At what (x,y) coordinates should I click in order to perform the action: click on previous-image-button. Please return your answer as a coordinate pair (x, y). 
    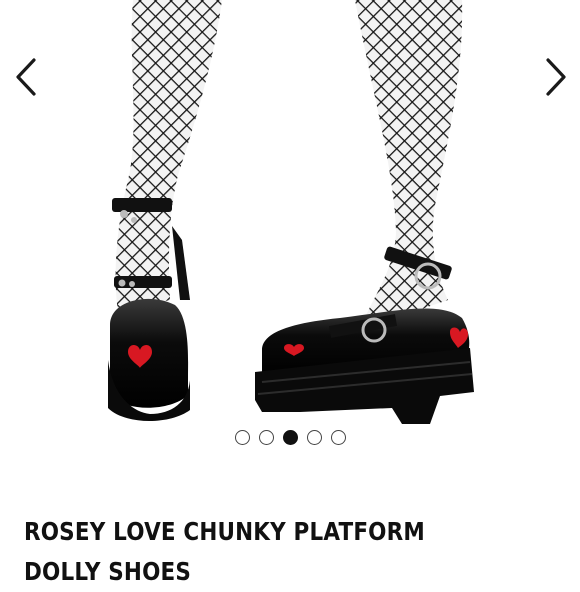
    Looking at the image, I should click on (26, 77).